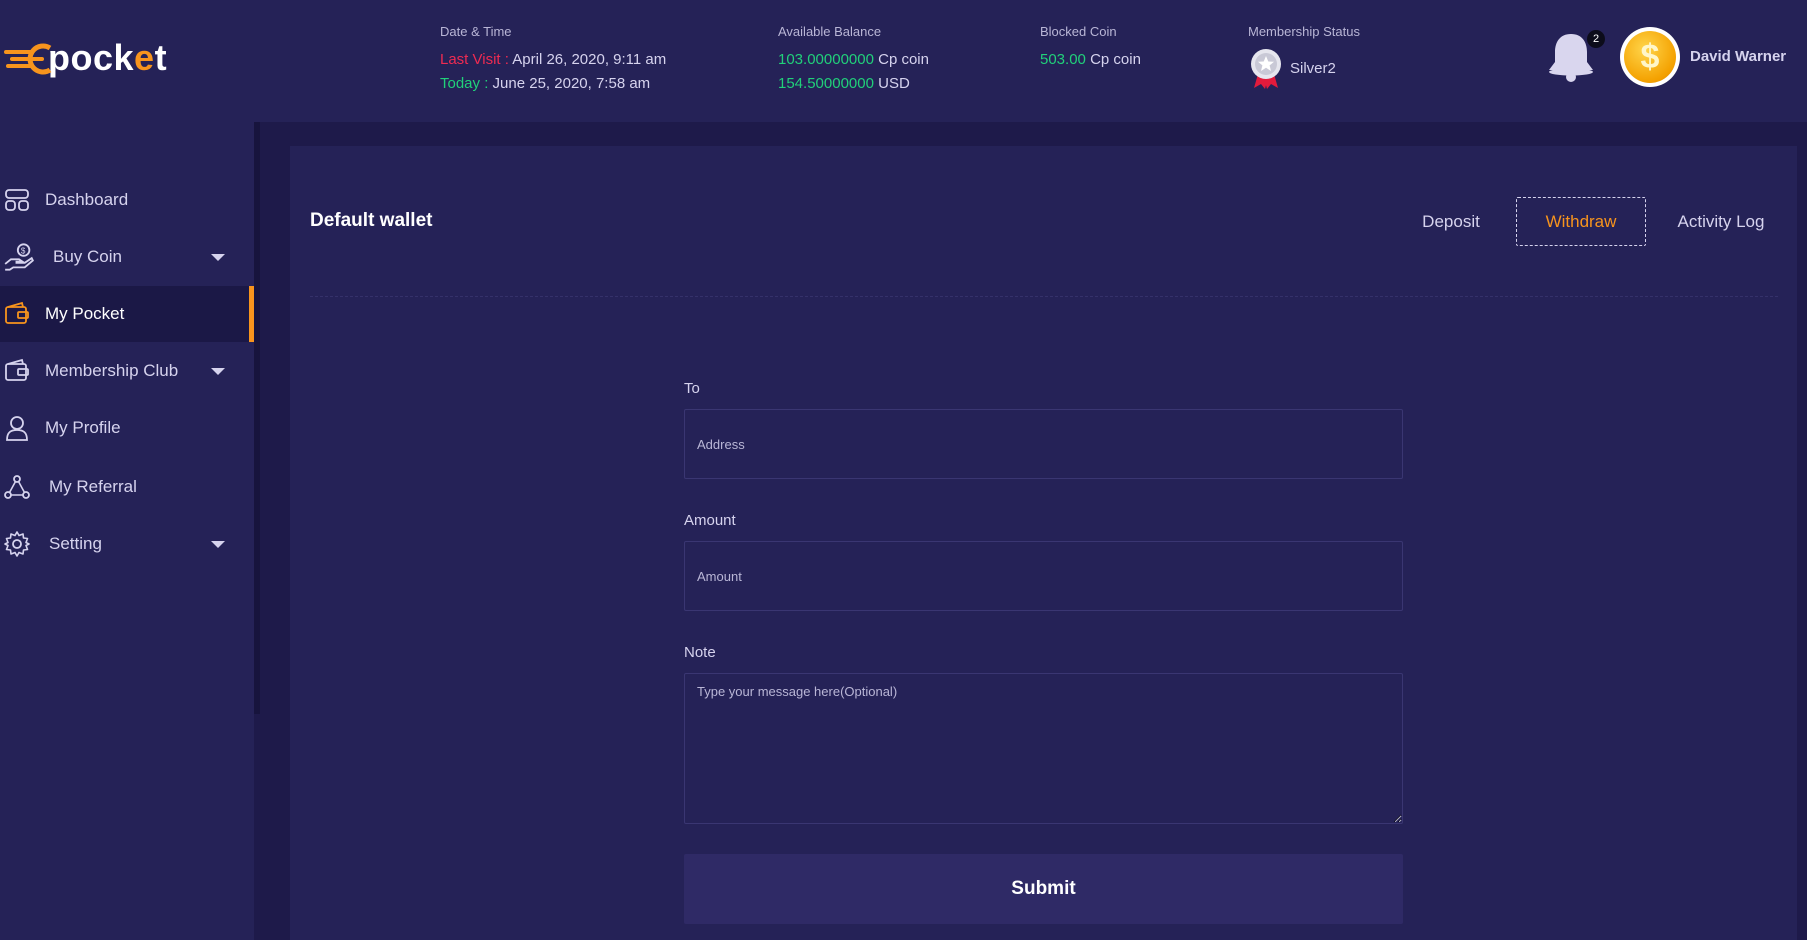 The image size is (1807, 940). I want to click on membership-status: Silver2, so click(1304, 69).